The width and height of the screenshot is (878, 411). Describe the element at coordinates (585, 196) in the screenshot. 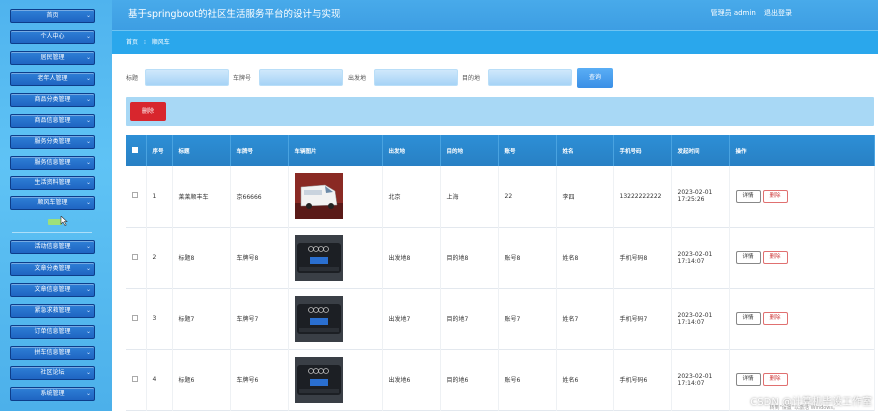

I see `cell-name: 李四` at that location.